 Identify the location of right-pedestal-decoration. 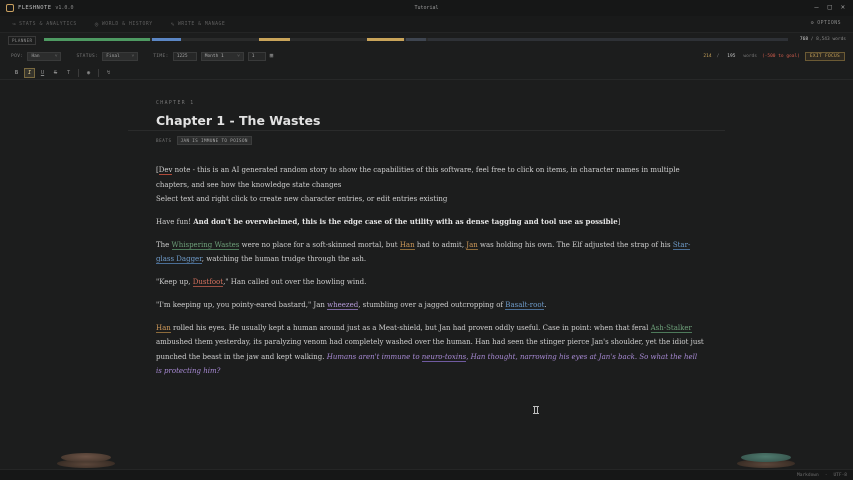
(766, 461).